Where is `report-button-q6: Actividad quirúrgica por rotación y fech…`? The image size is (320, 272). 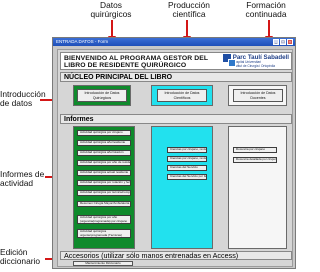
report-button-q6: Actividad quirúrgica por rotación y fech… is located at coordinates (104, 183).